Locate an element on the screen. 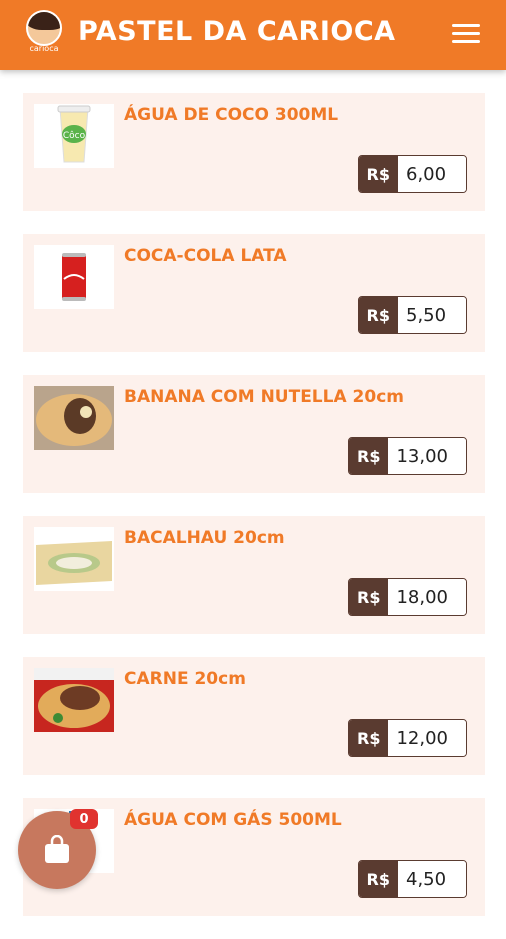  svg-text: Côco is located at coordinates (74, 135).